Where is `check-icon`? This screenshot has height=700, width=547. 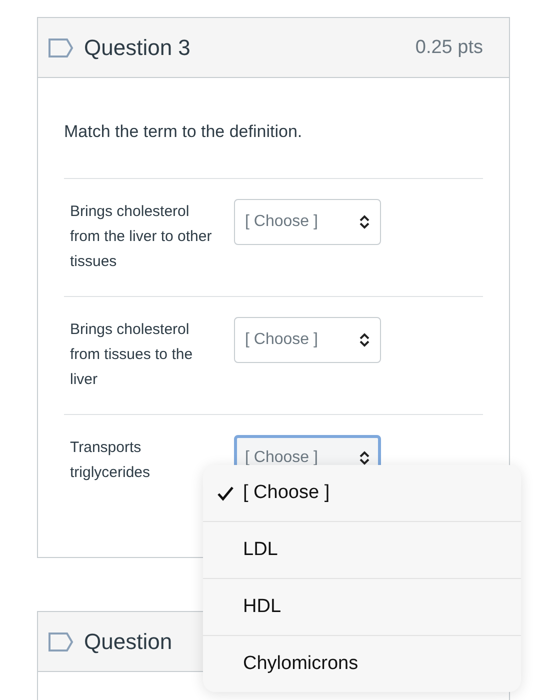 check-icon is located at coordinates (225, 493).